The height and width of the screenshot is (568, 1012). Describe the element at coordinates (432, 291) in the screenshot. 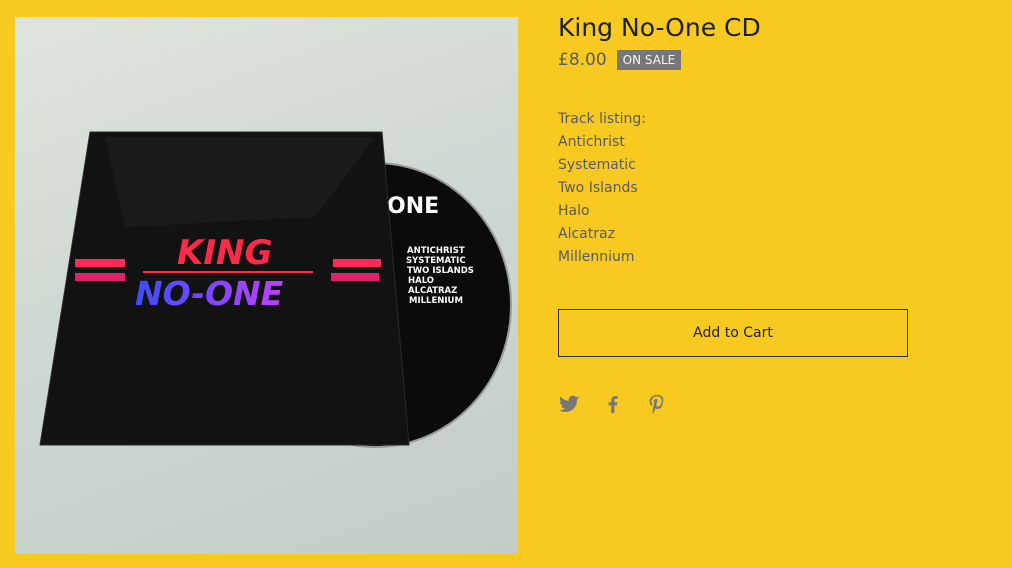

I see `disc-track: ALCATRAZ` at that location.